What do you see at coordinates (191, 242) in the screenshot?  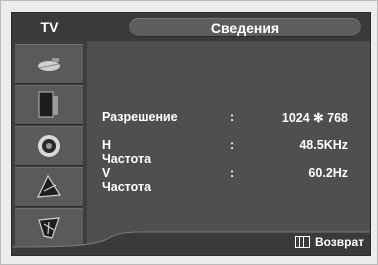 I see `osd-footer: Возврат` at bounding box center [191, 242].